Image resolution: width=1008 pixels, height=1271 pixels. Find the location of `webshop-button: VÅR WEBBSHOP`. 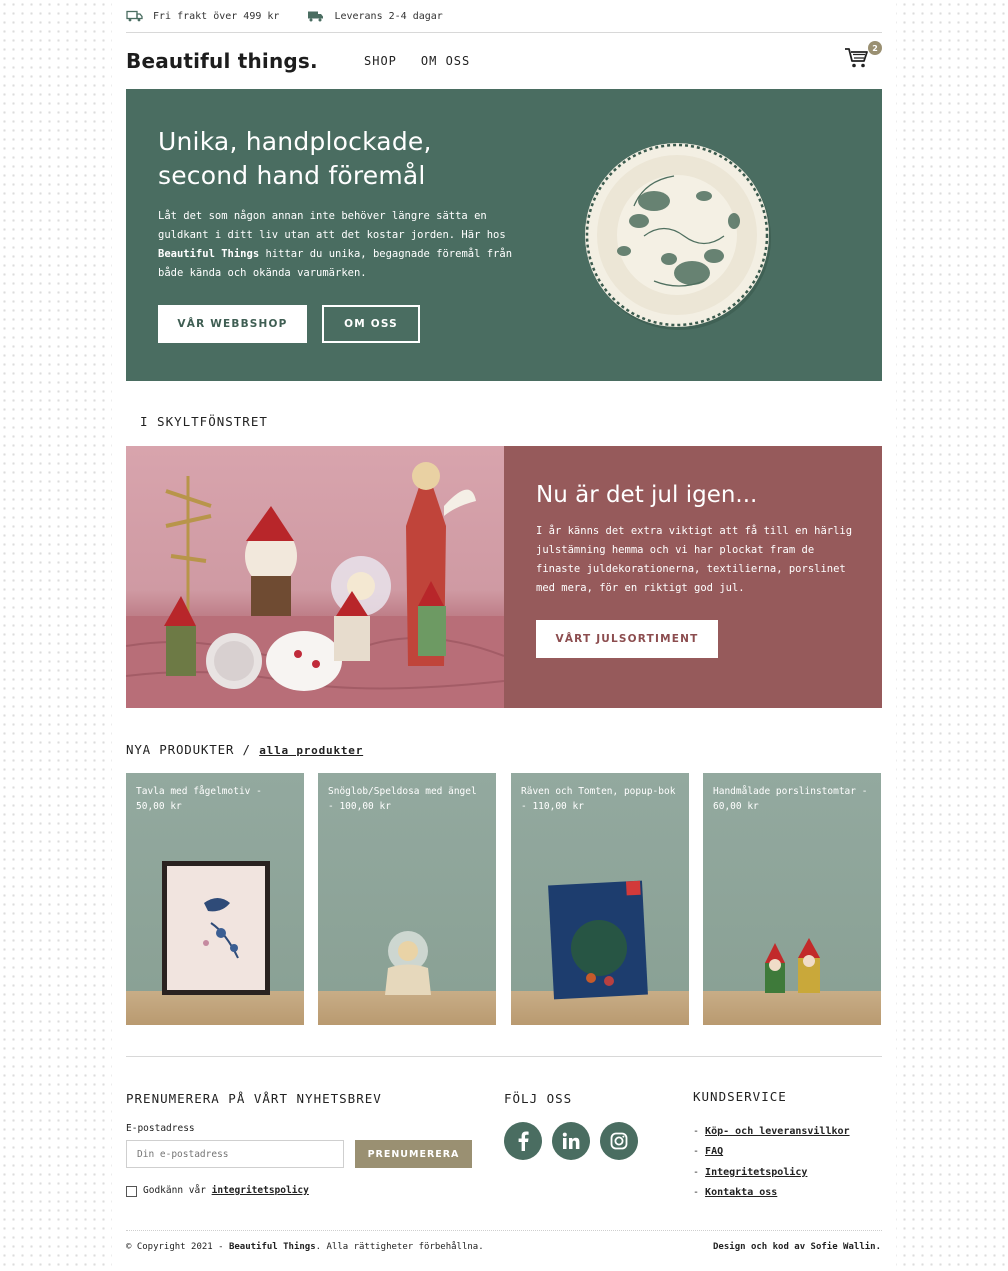

webshop-button: VÅR WEBBSHOP is located at coordinates (232, 324).